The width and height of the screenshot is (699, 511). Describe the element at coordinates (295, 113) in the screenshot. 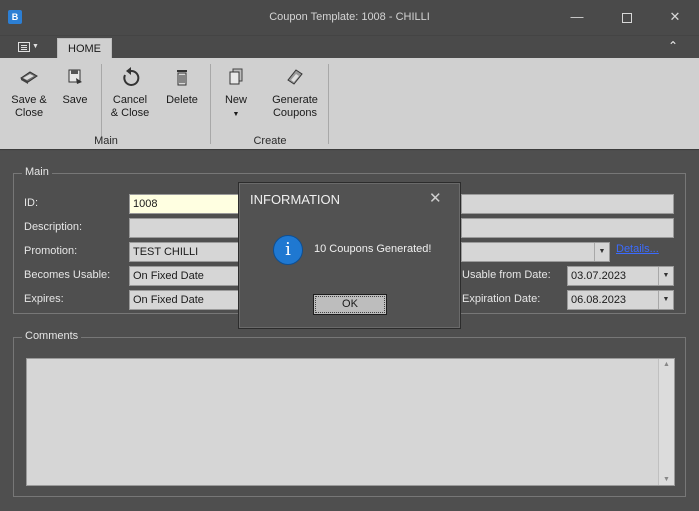

I see `generate-coupons-label-2: Coupons` at that location.